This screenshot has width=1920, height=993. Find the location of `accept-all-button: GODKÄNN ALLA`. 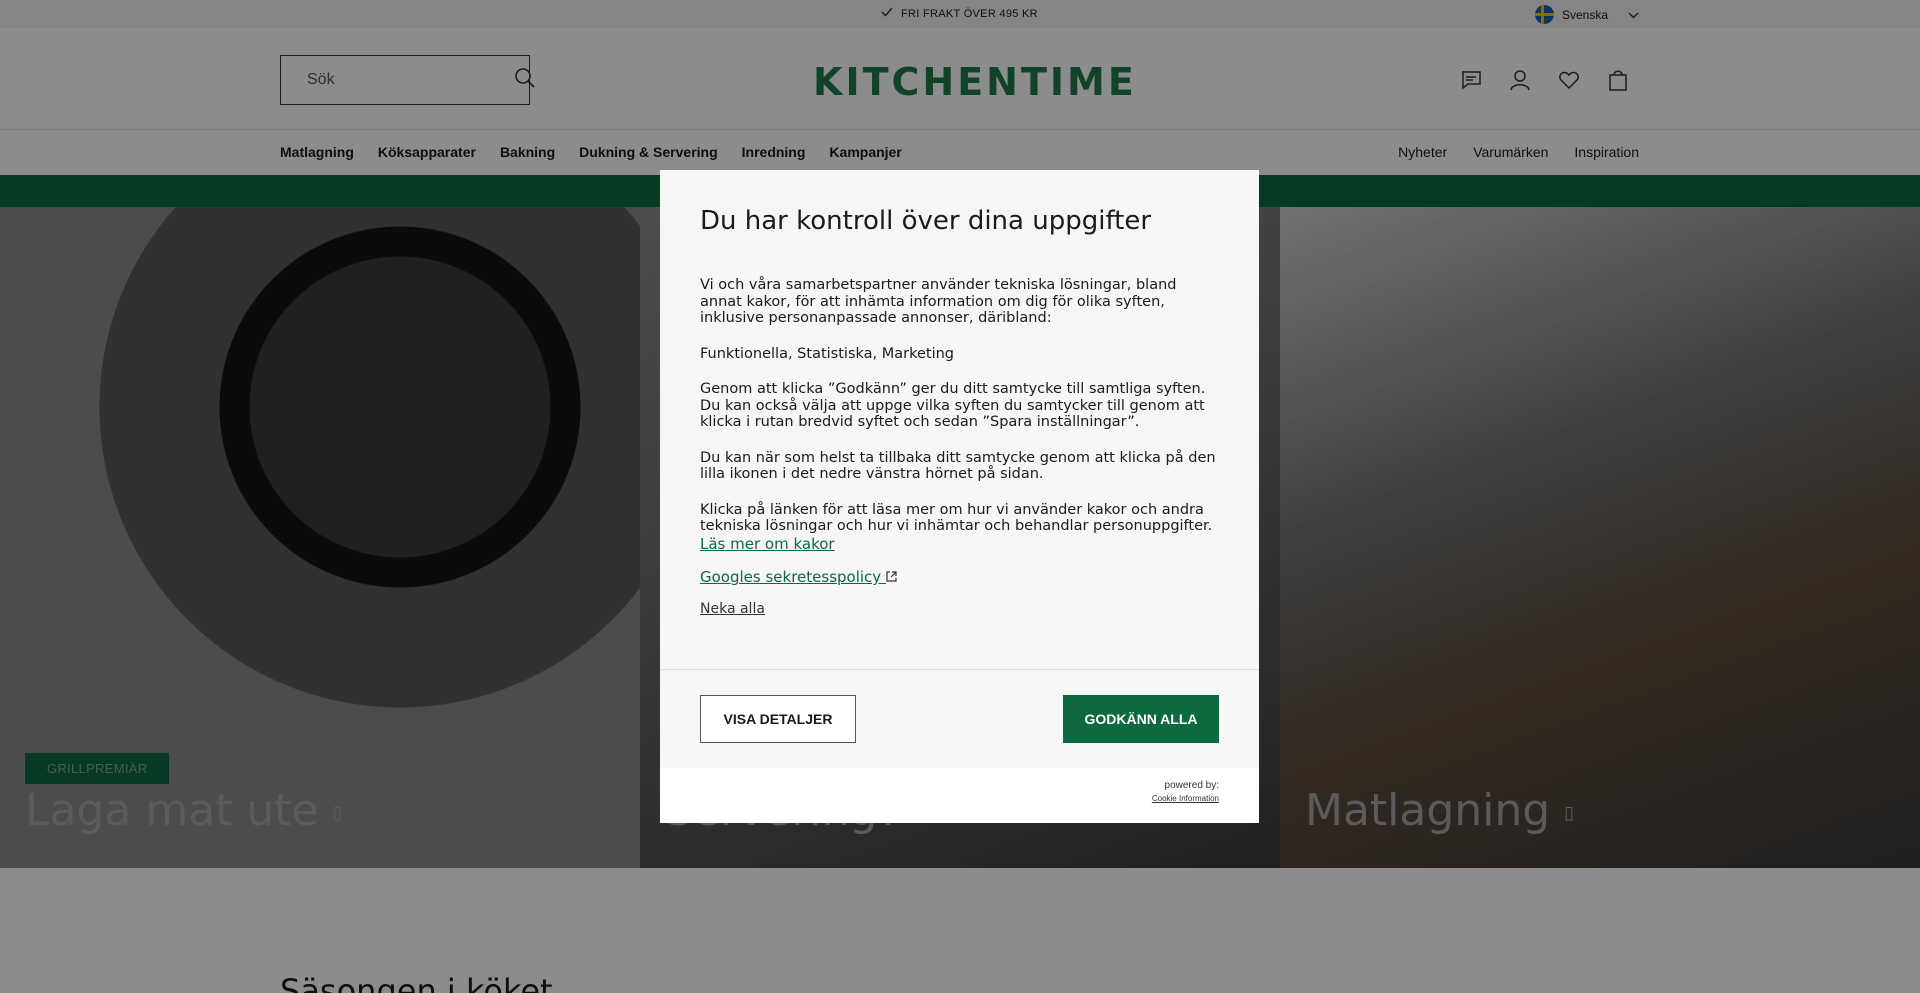

accept-all-button: GODKÄNN ALLA is located at coordinates (1141, 719).